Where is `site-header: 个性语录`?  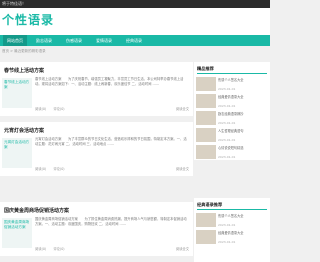
site-header: 个性语录 is located at coordinates (135, 21).